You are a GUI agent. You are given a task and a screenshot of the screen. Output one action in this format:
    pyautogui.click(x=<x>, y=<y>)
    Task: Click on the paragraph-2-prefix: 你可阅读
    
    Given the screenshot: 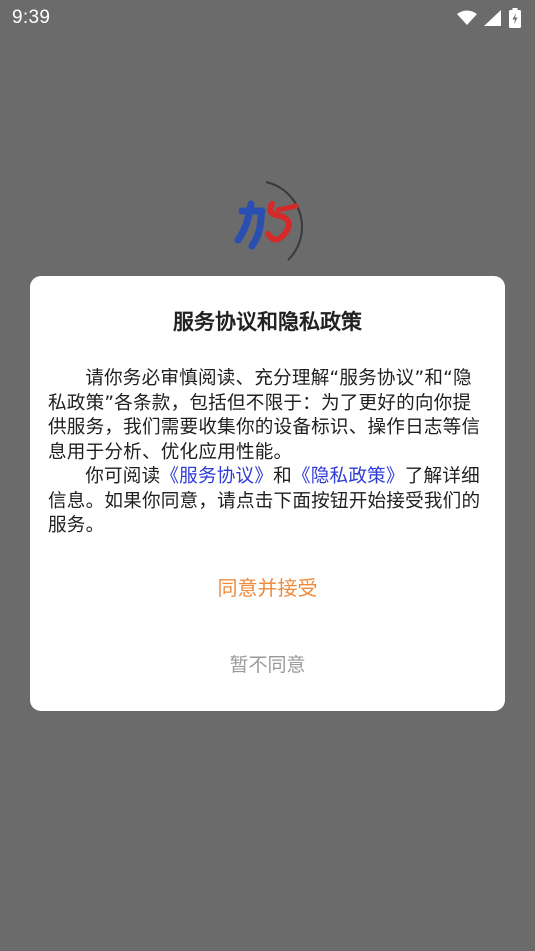 What is the action you would take?
    pyautogui.click(x=123, y=476)
    